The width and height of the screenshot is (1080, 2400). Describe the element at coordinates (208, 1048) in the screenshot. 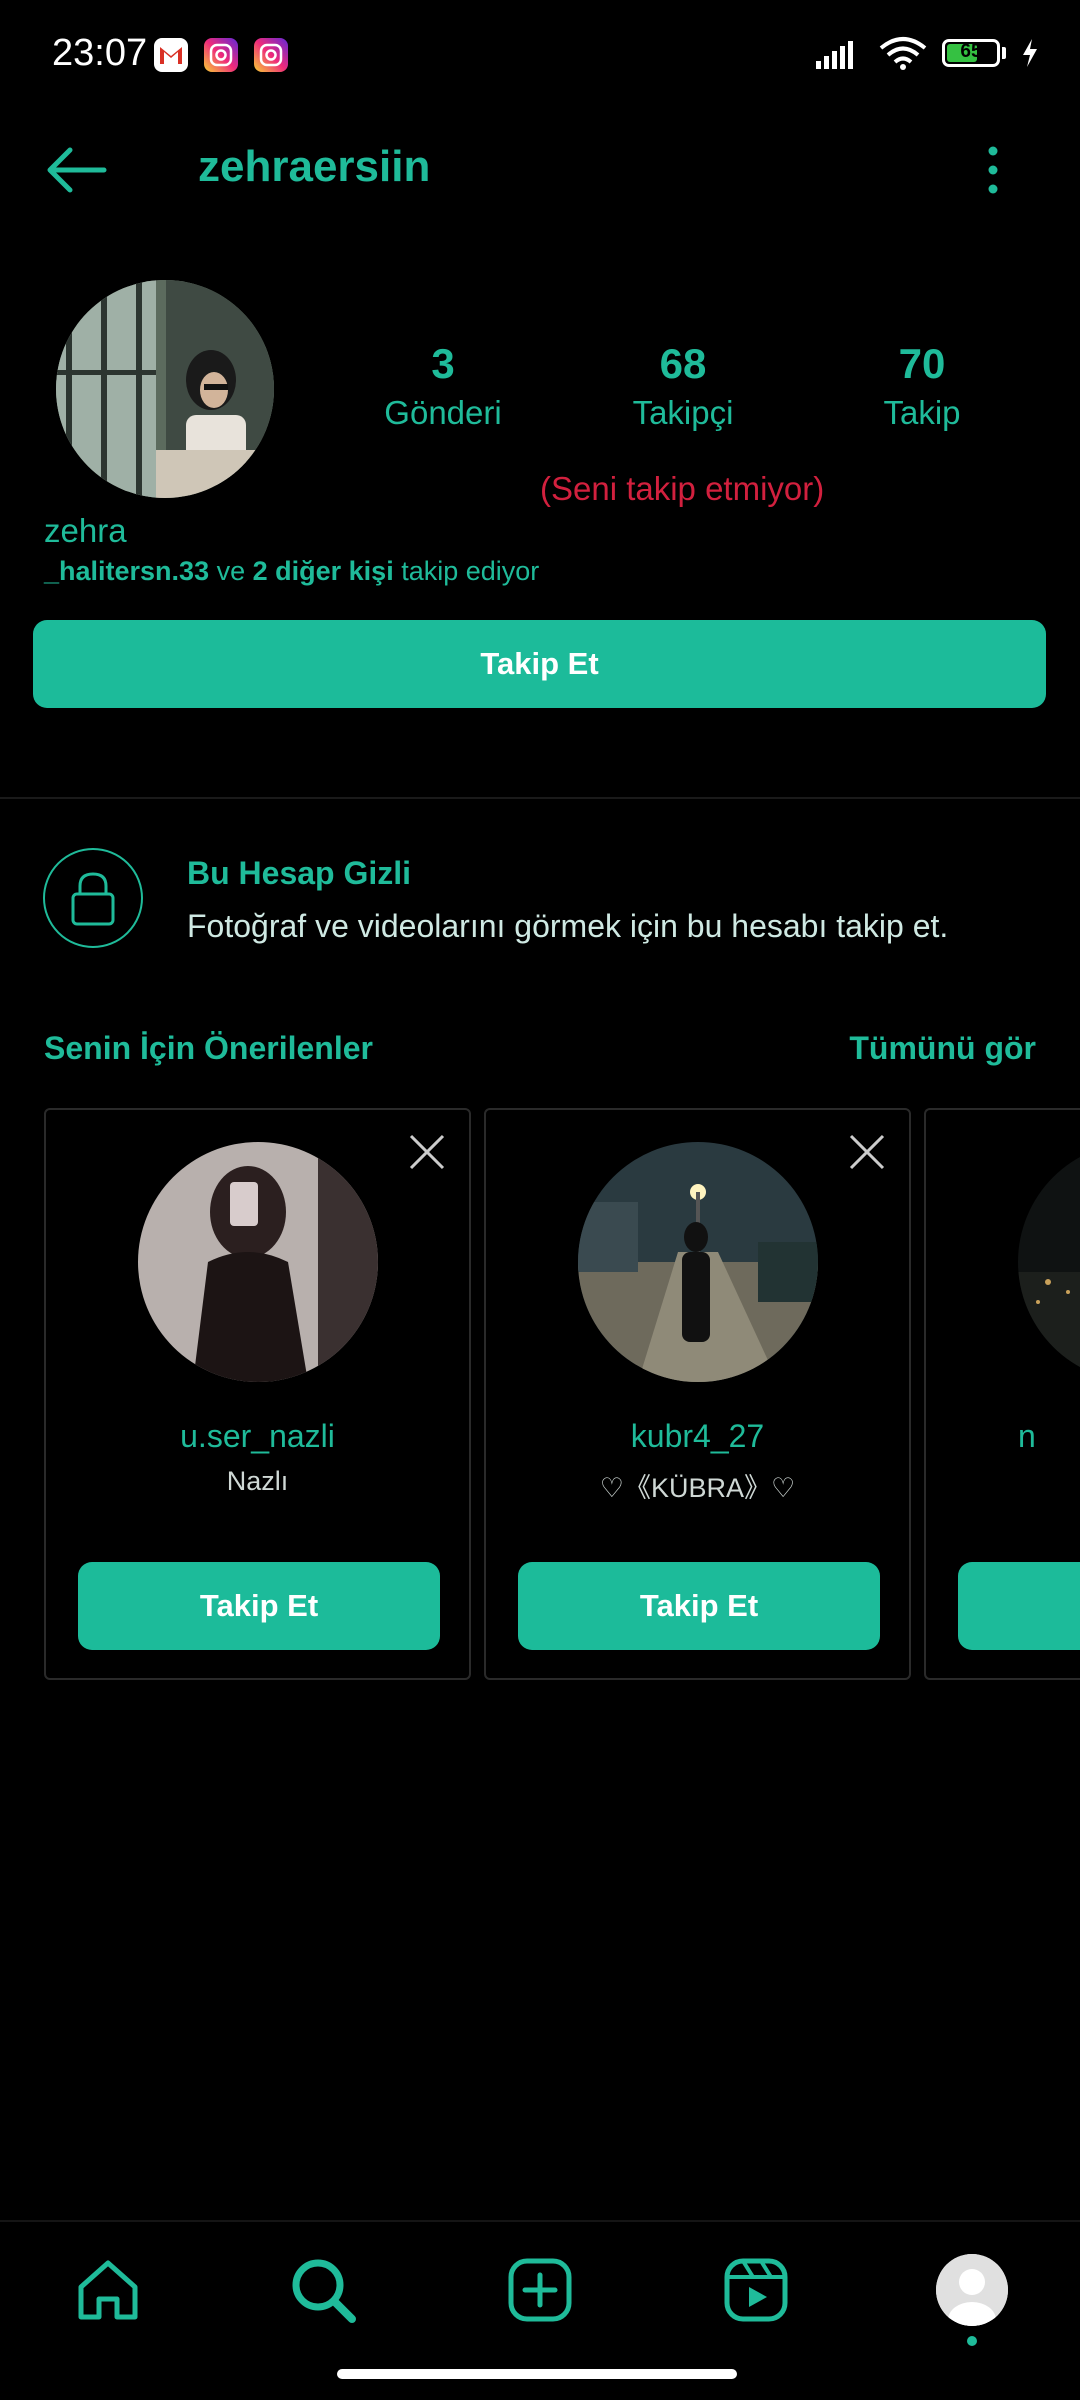

I see `suggestions-title: Senin İçin Önerilenler` at that location.